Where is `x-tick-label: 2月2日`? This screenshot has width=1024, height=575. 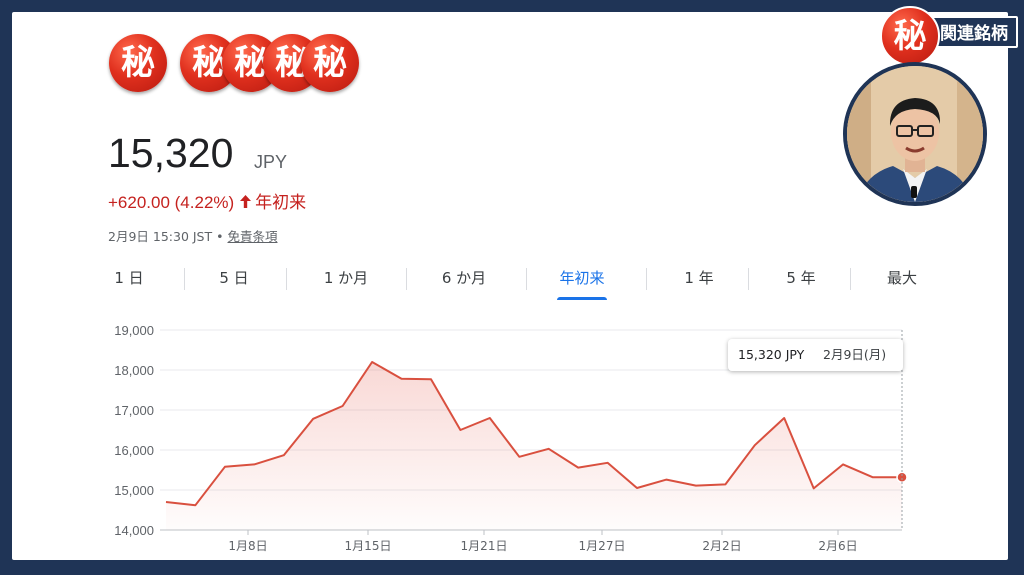
x-tick-label: 2月2日 is located at coordinates (721, 546).